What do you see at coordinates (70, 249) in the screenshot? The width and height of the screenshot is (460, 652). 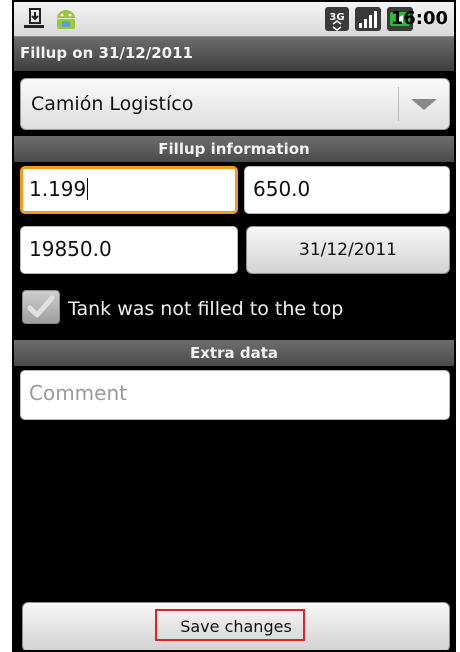 I see `odometer-value: 19850.0` at bounding box center [70, 249].